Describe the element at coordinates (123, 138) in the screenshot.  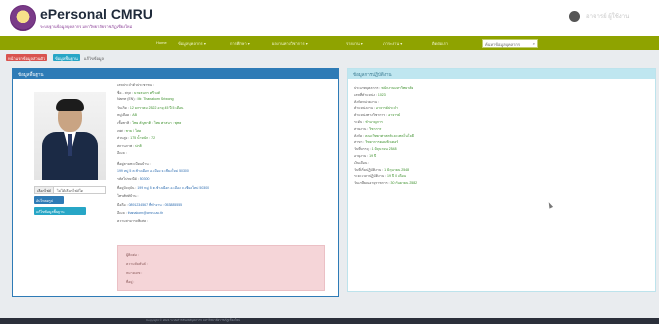
I see `info-label: ส่วนสูง :` at that location.